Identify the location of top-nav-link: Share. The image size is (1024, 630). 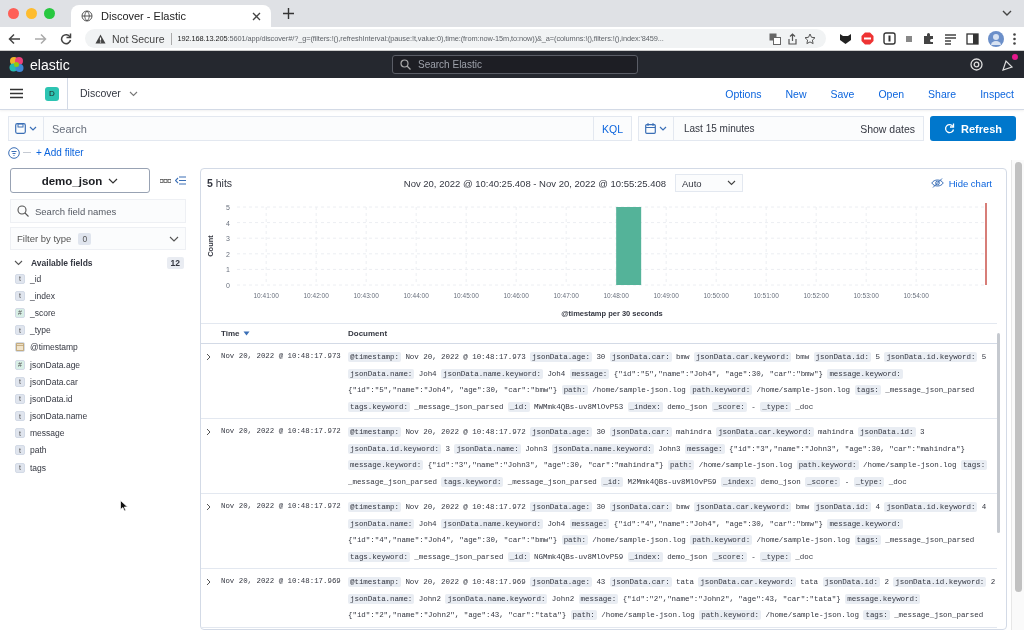
(942, 93).